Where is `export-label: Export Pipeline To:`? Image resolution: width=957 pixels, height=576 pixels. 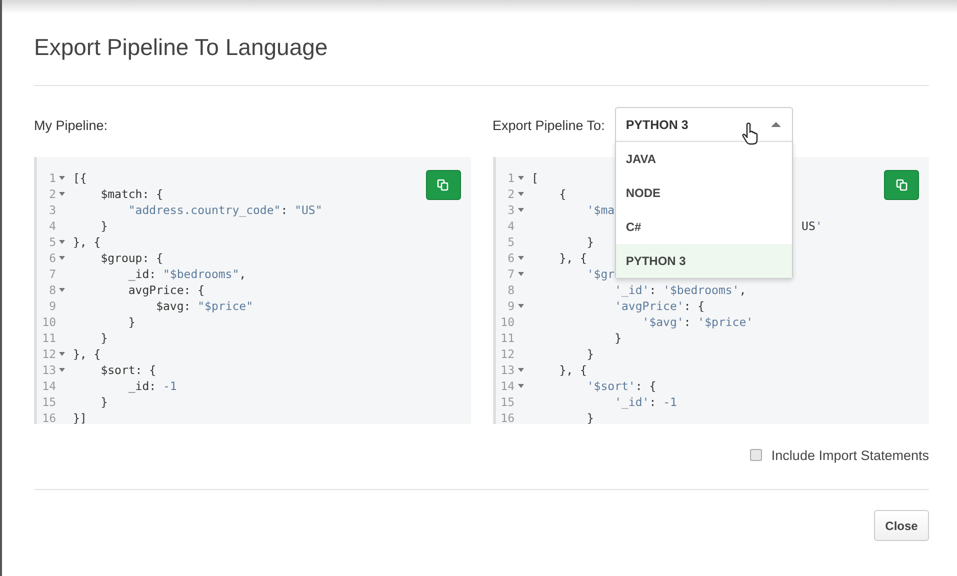 export-label: Export Pipeline To: is located at coordinates (548, 126).